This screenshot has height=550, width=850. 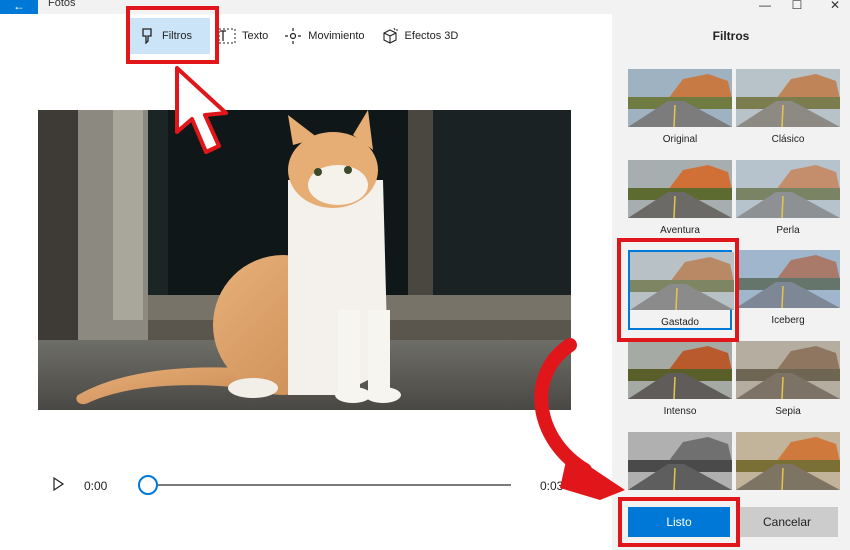 What do you see at coordinates (201, 110) in the screenshot?
I see `pointer-arrow` at bounding box center [201, 110].